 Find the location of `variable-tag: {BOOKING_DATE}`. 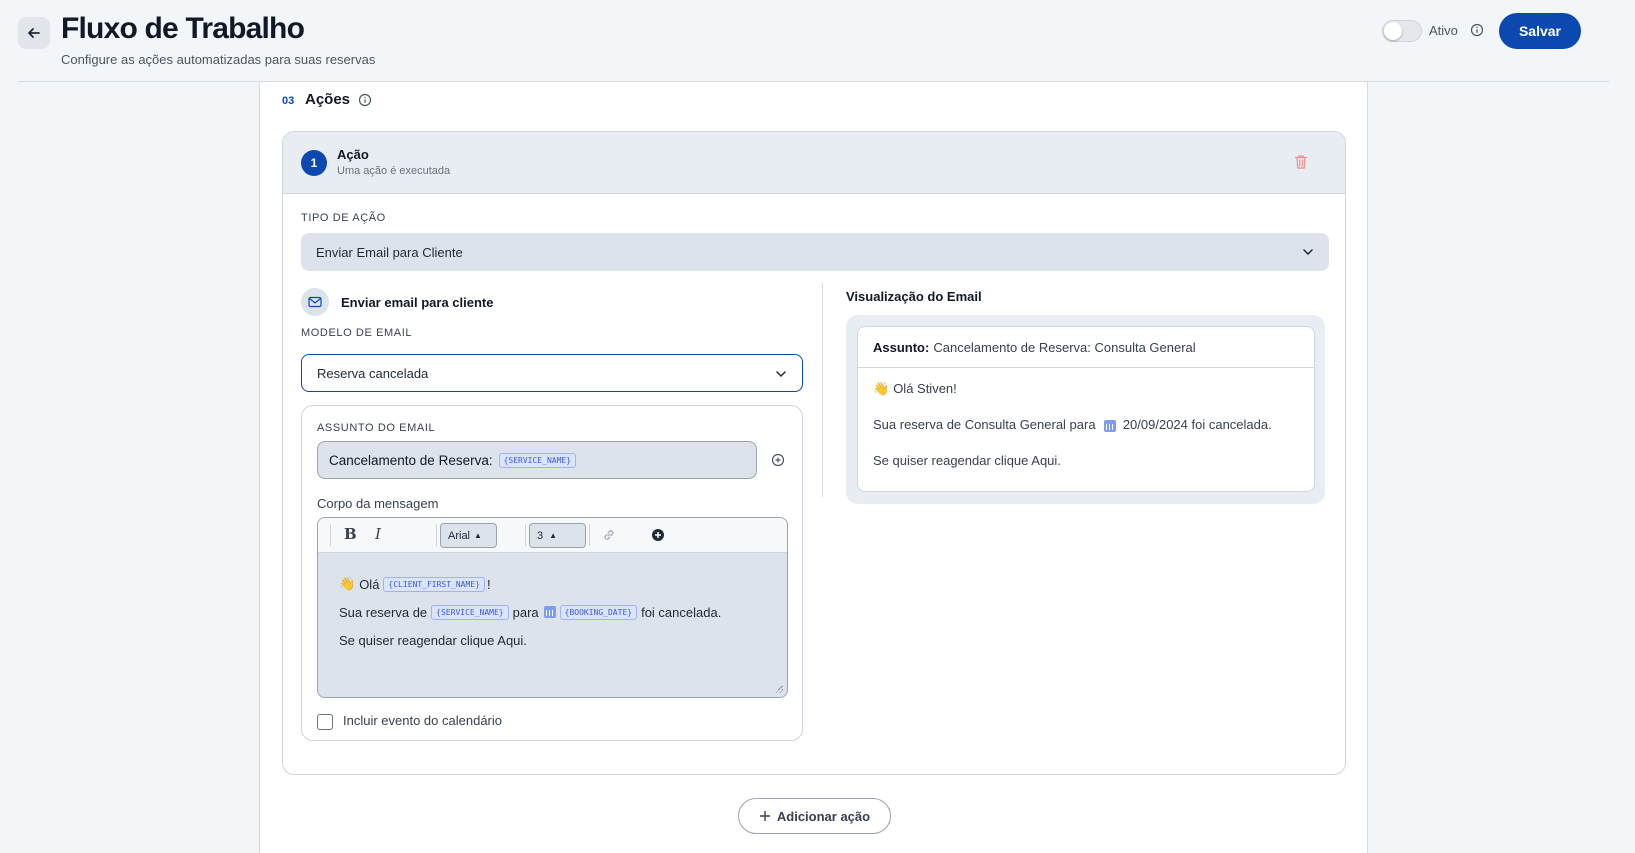

variable-tag: {BOOKING_DATE} is located at coordinates (598, 612).